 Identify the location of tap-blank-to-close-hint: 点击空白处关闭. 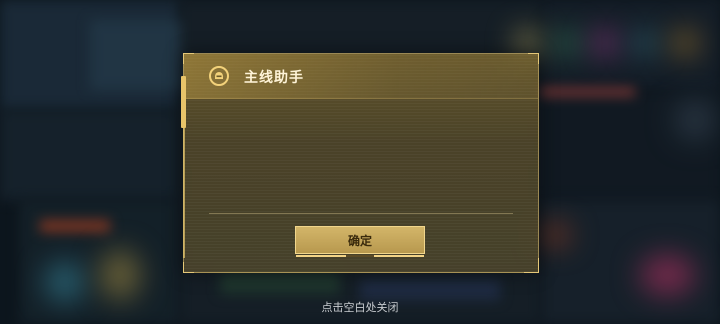
(360, 307).